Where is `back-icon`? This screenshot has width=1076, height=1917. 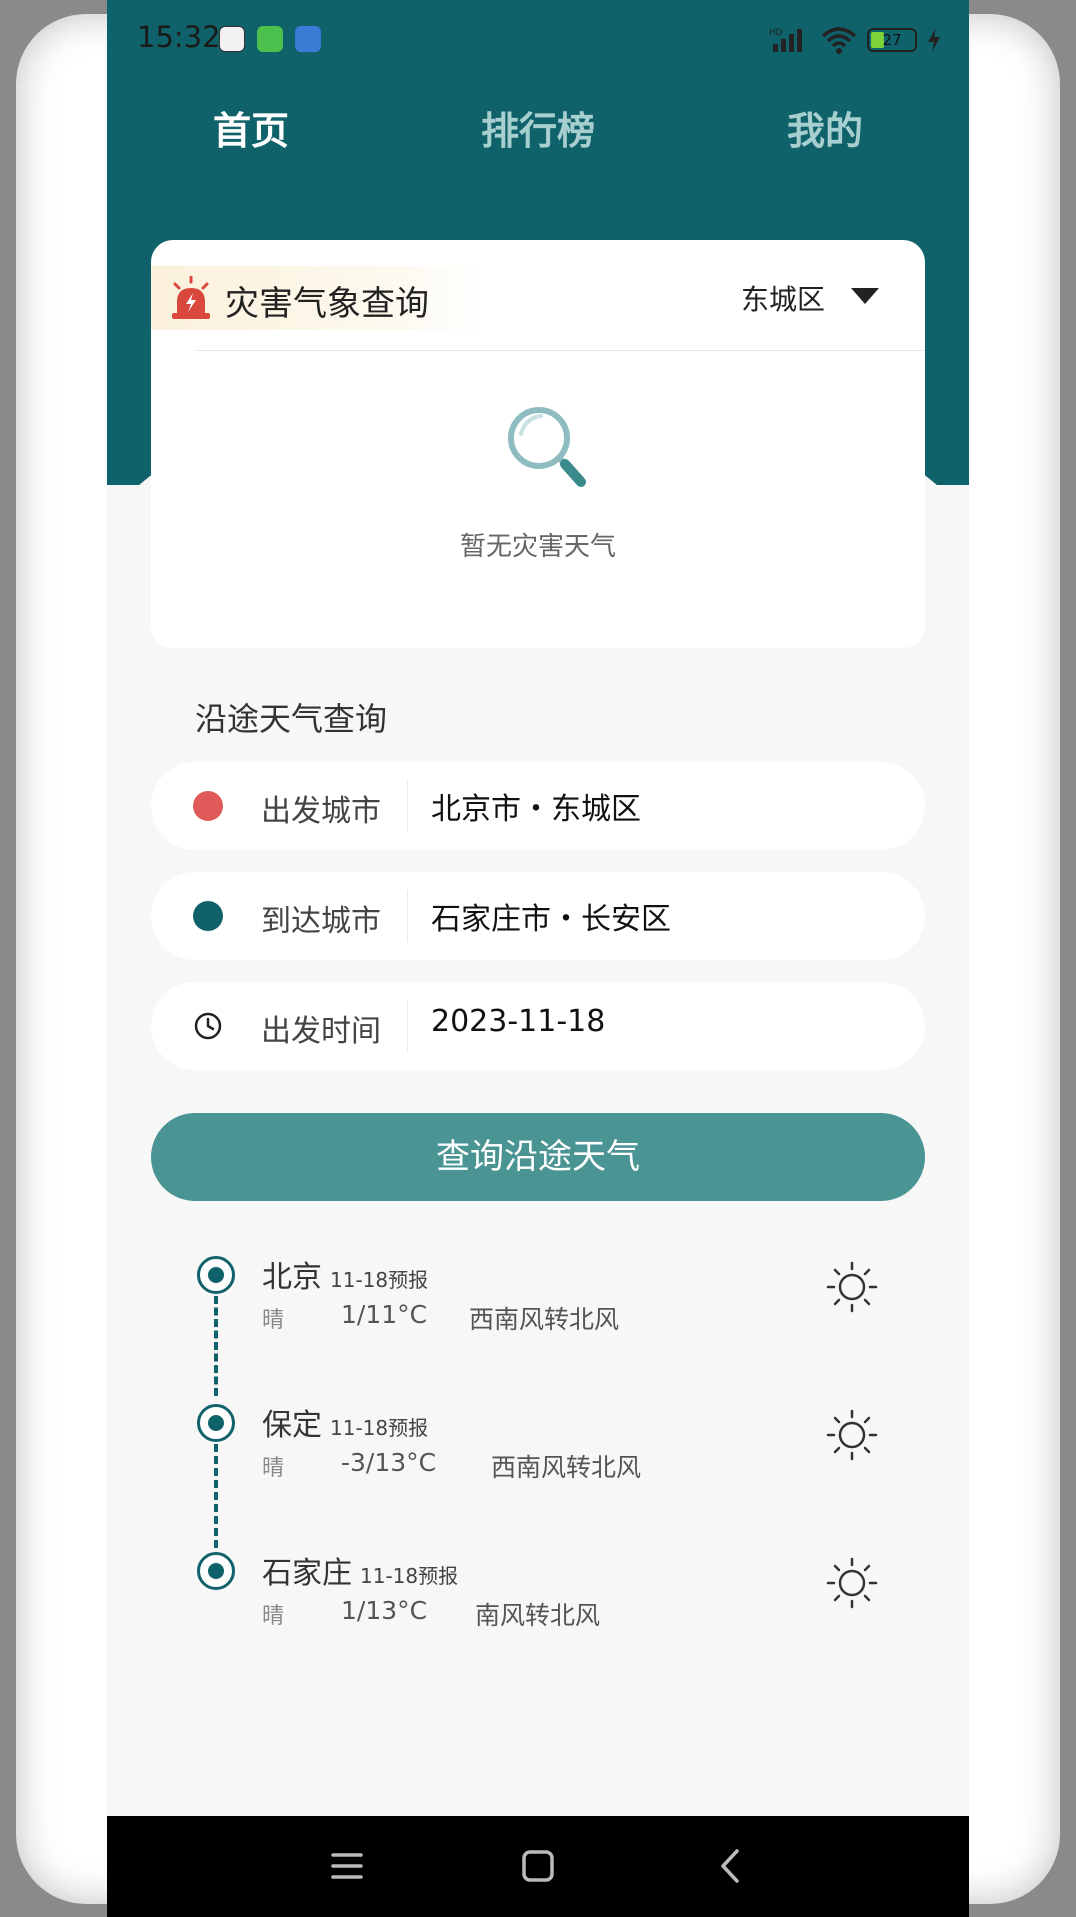 back-icon is located at coordinates (731, 1866).